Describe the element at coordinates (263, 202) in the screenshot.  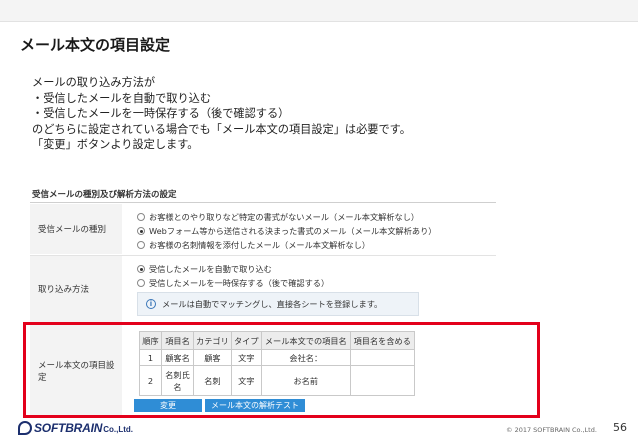
I see `section-divider` at that location.